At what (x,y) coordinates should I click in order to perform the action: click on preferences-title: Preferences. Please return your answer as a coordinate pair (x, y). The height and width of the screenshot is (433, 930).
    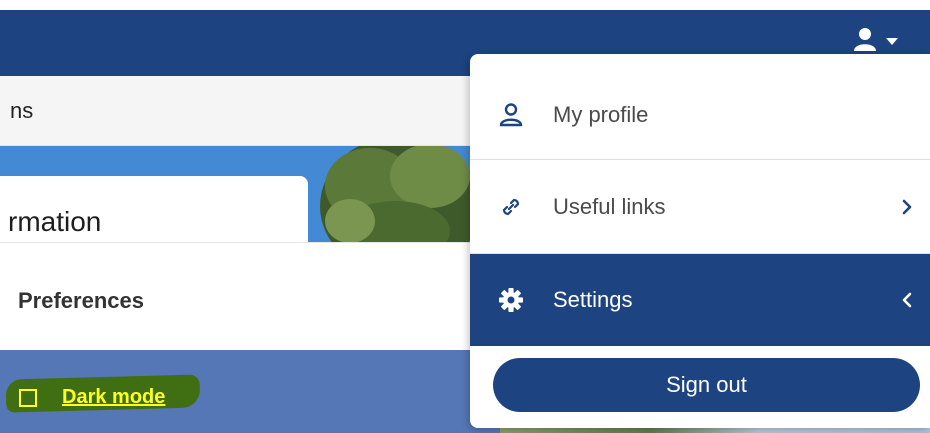
    Looking at the image, I should click on (81, 300).